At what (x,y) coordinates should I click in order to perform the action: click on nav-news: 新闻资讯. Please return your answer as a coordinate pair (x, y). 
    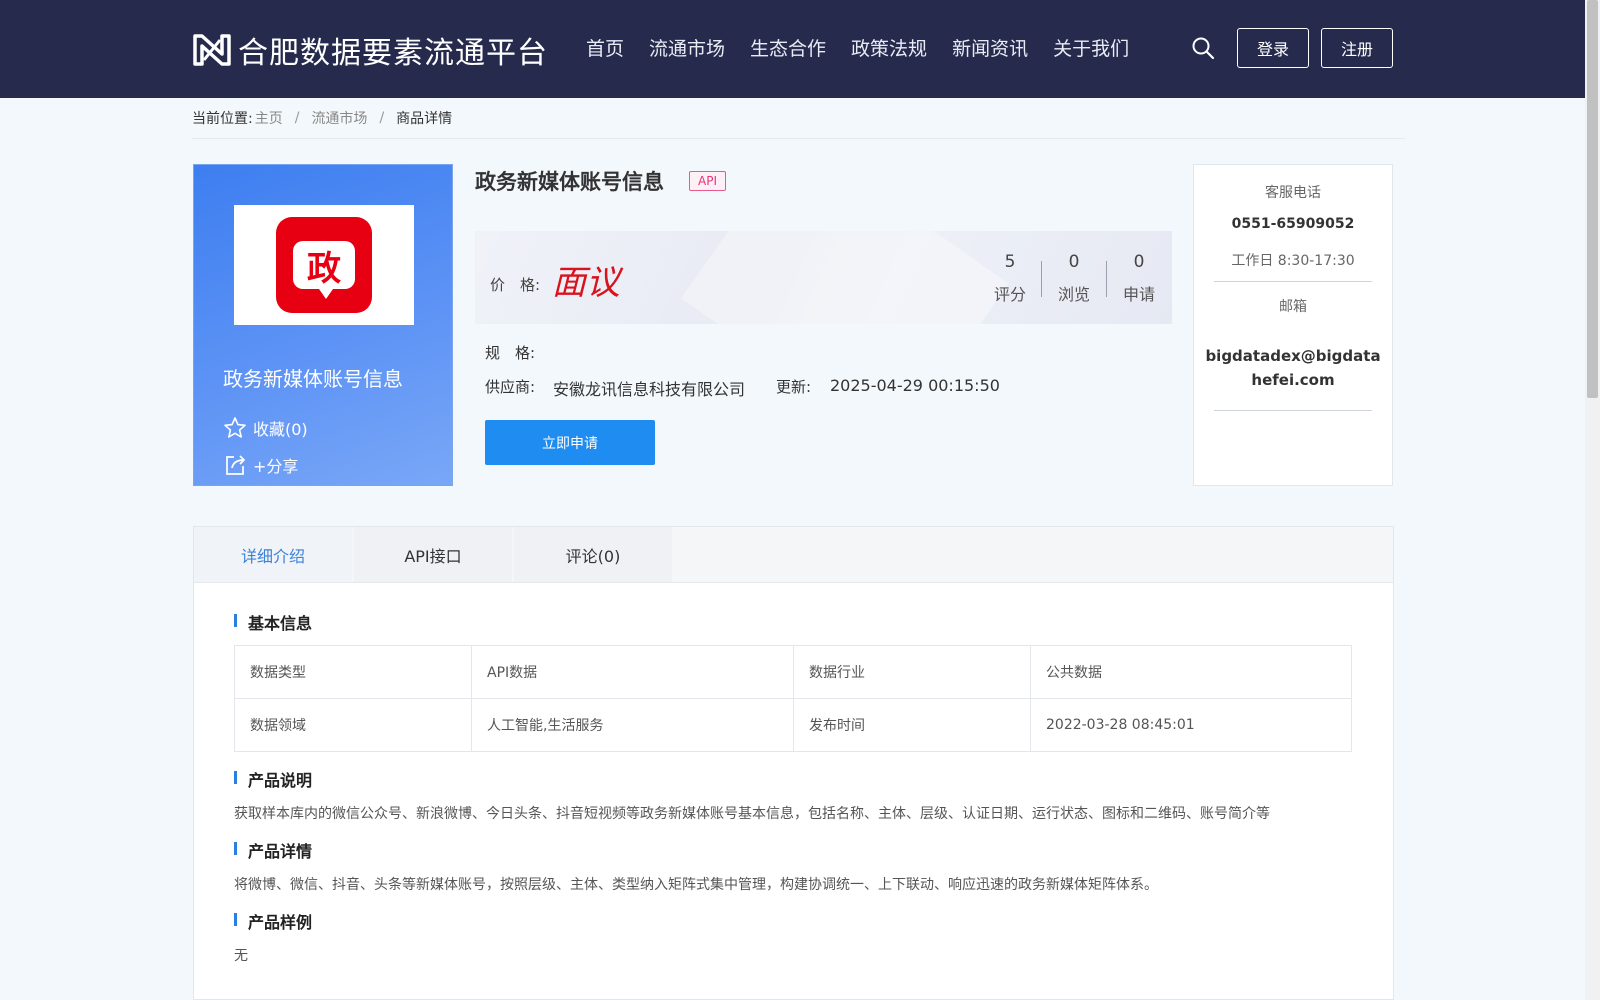
    Looking at the image, I should click on (990, 47).